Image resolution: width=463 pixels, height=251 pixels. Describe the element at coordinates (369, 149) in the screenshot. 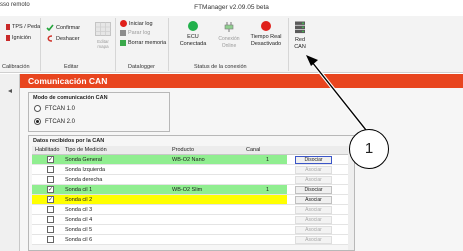

I see `callout-number: 1` at that location.